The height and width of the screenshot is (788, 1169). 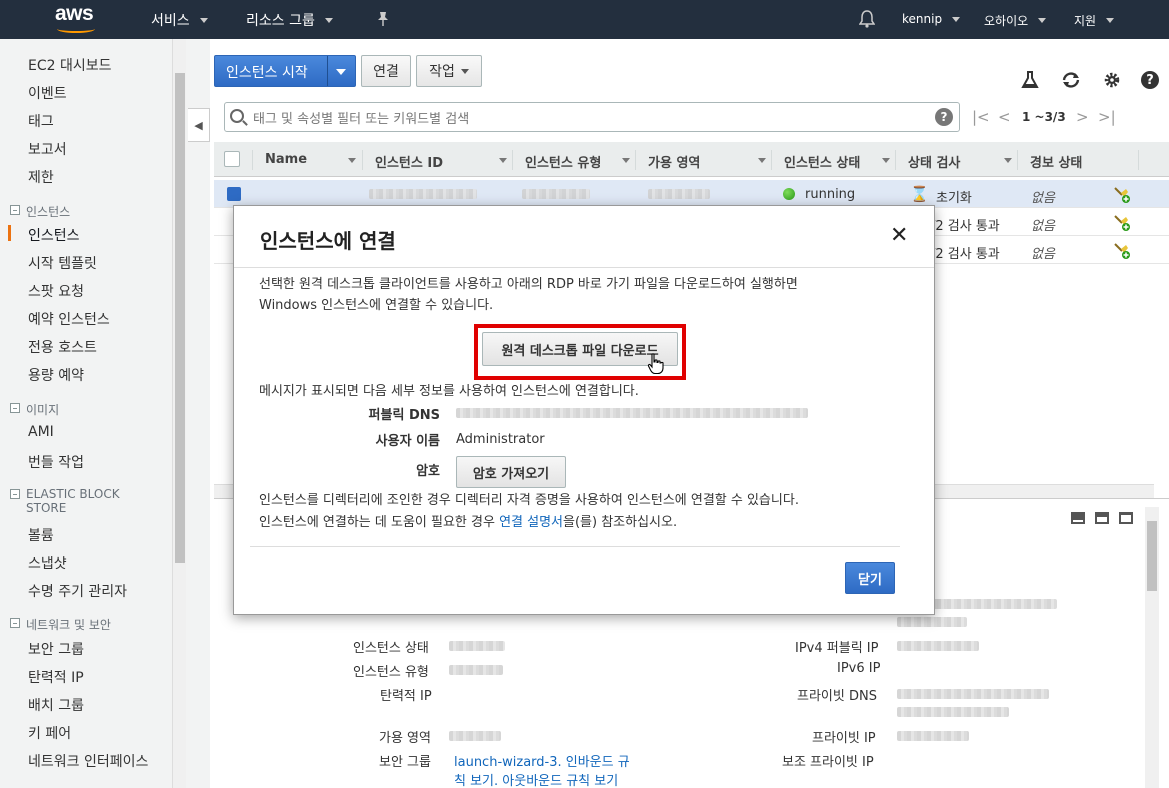 What do you see at coordinates (328, 241) in the screenshot?
I see `dialog-title: 인스턴스에 연결` at bounding box center [328, 241].